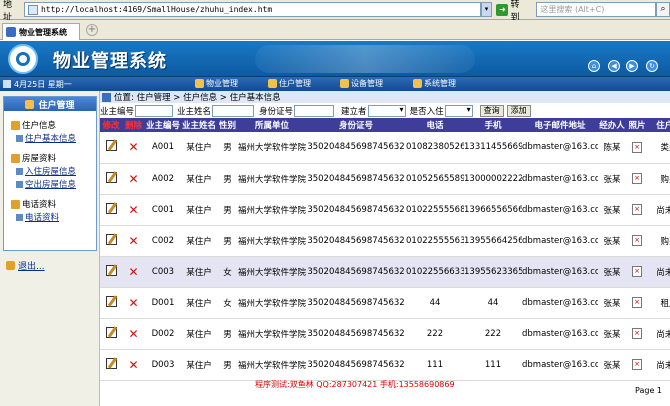  I want to click on sidebar-link-resident-basic: 住户基本信息, so click(56, 138).